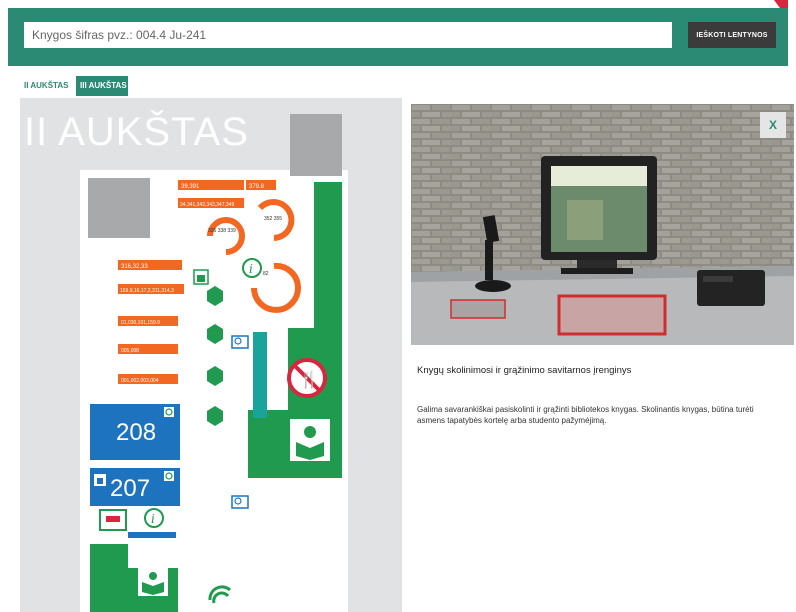 The height and width of the screenshot is (612, 796). I want to click on tab-floor-iii: III AUKŠTAS, so click(102, 86).